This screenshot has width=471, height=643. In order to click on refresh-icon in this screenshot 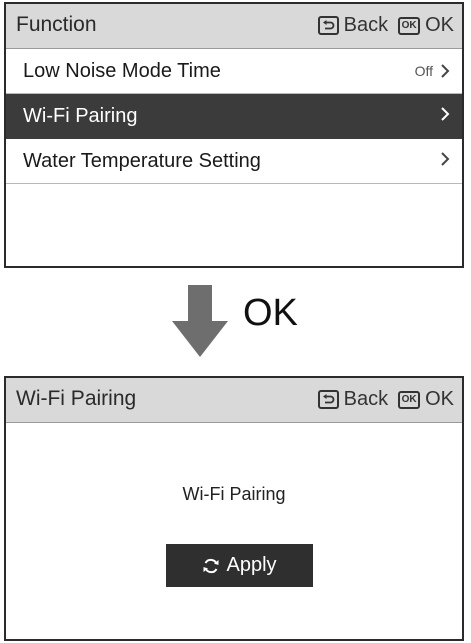, I will do `click(211, 565)`.